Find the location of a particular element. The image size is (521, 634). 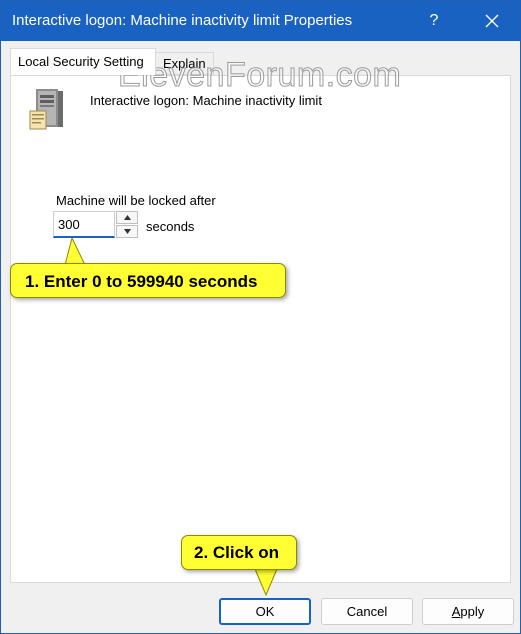

watermark-logo: ElevenForum.com is located at coordinates (259, 75).